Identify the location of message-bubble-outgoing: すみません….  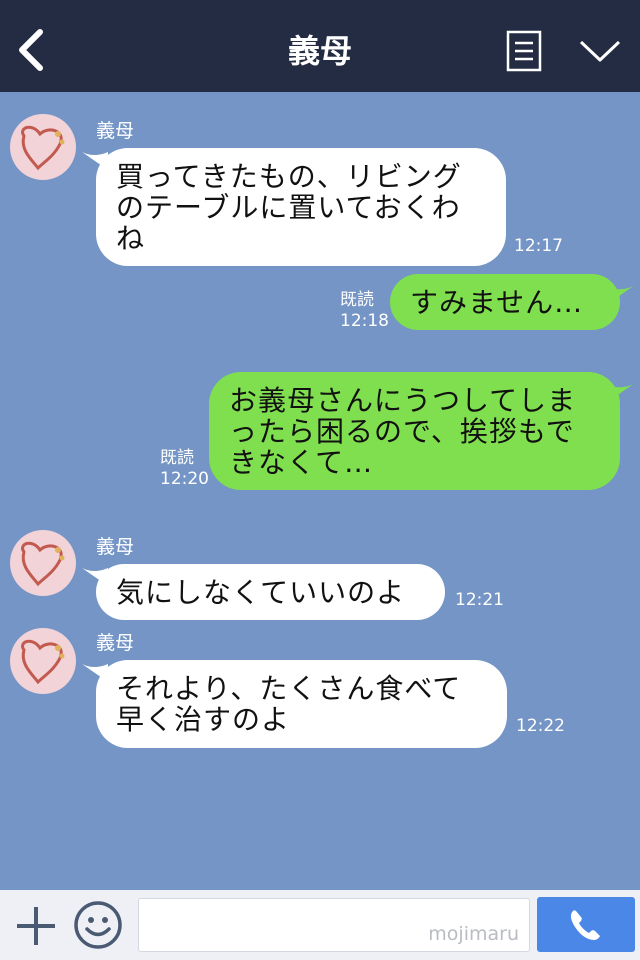
(505, 302).